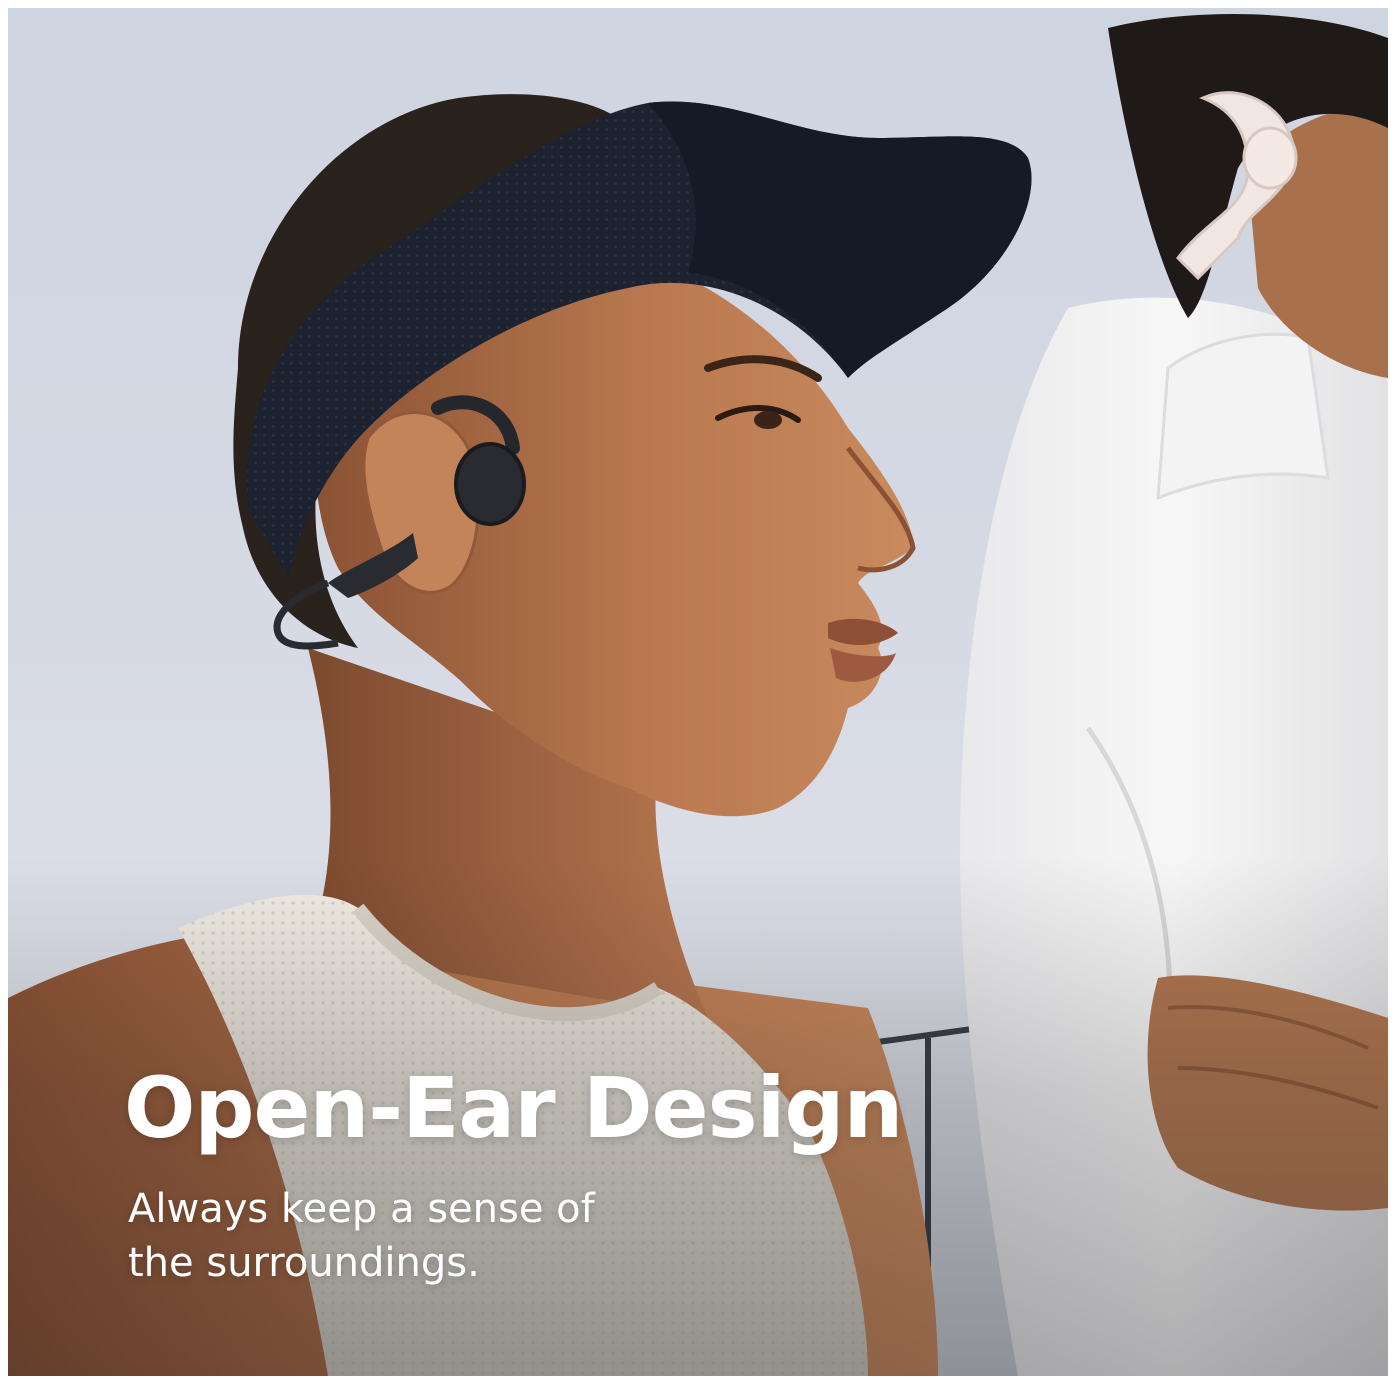 The width and height of the screenshot is (1396, 1384). I want to click on subheadline-line-2: the surroundings., so click(304, 1263).